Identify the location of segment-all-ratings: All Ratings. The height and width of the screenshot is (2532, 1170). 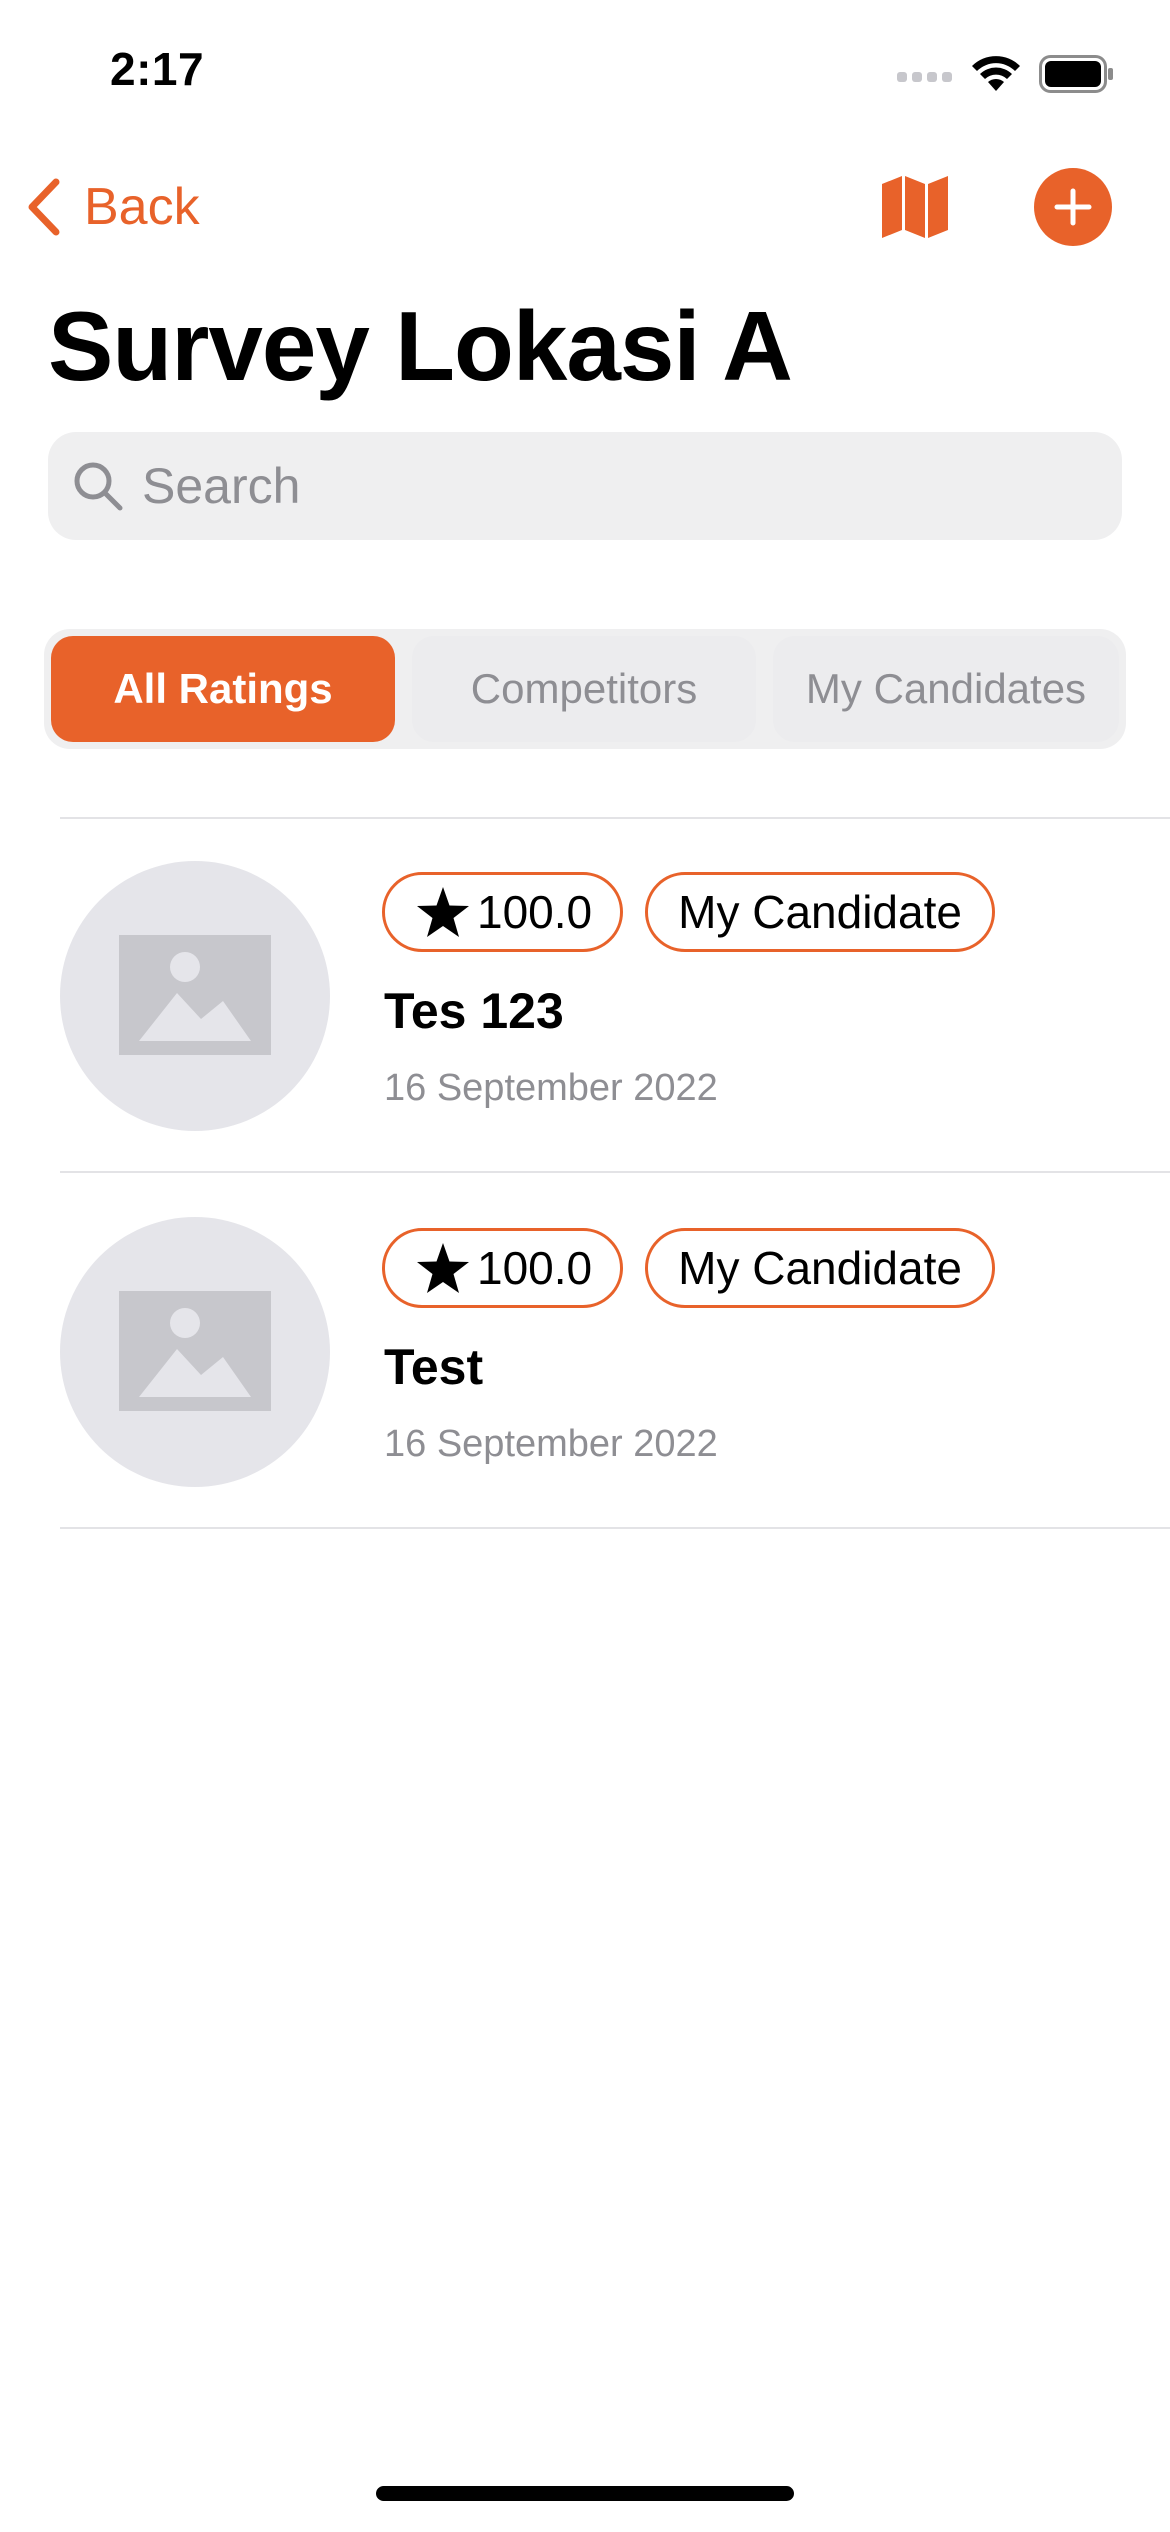
(223, 689).